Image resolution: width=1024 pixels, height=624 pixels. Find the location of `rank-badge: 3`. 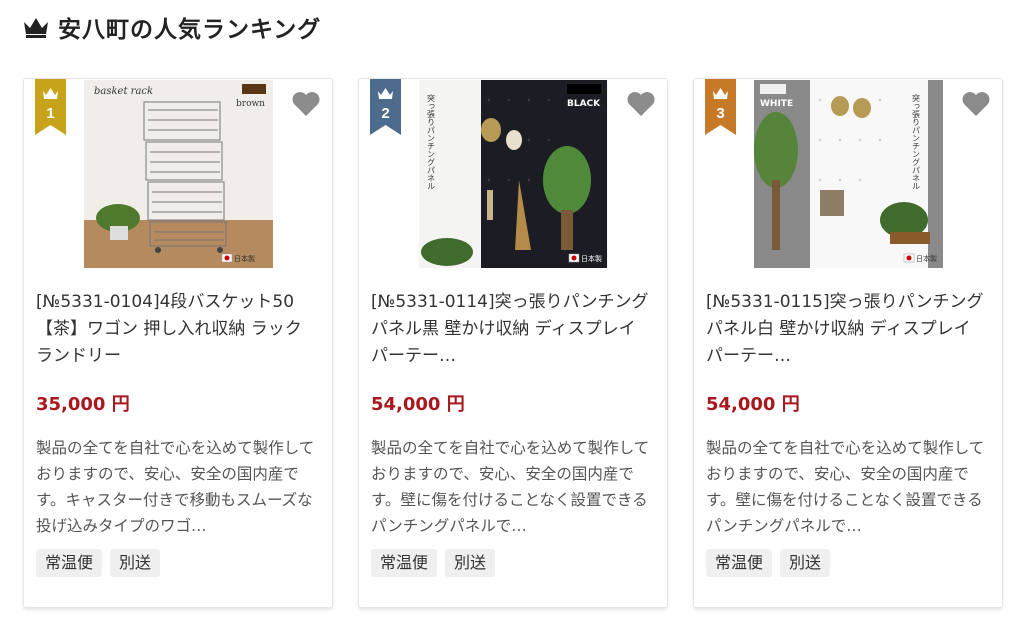

rank-badge: 3 is located at coordinates (720, 107).